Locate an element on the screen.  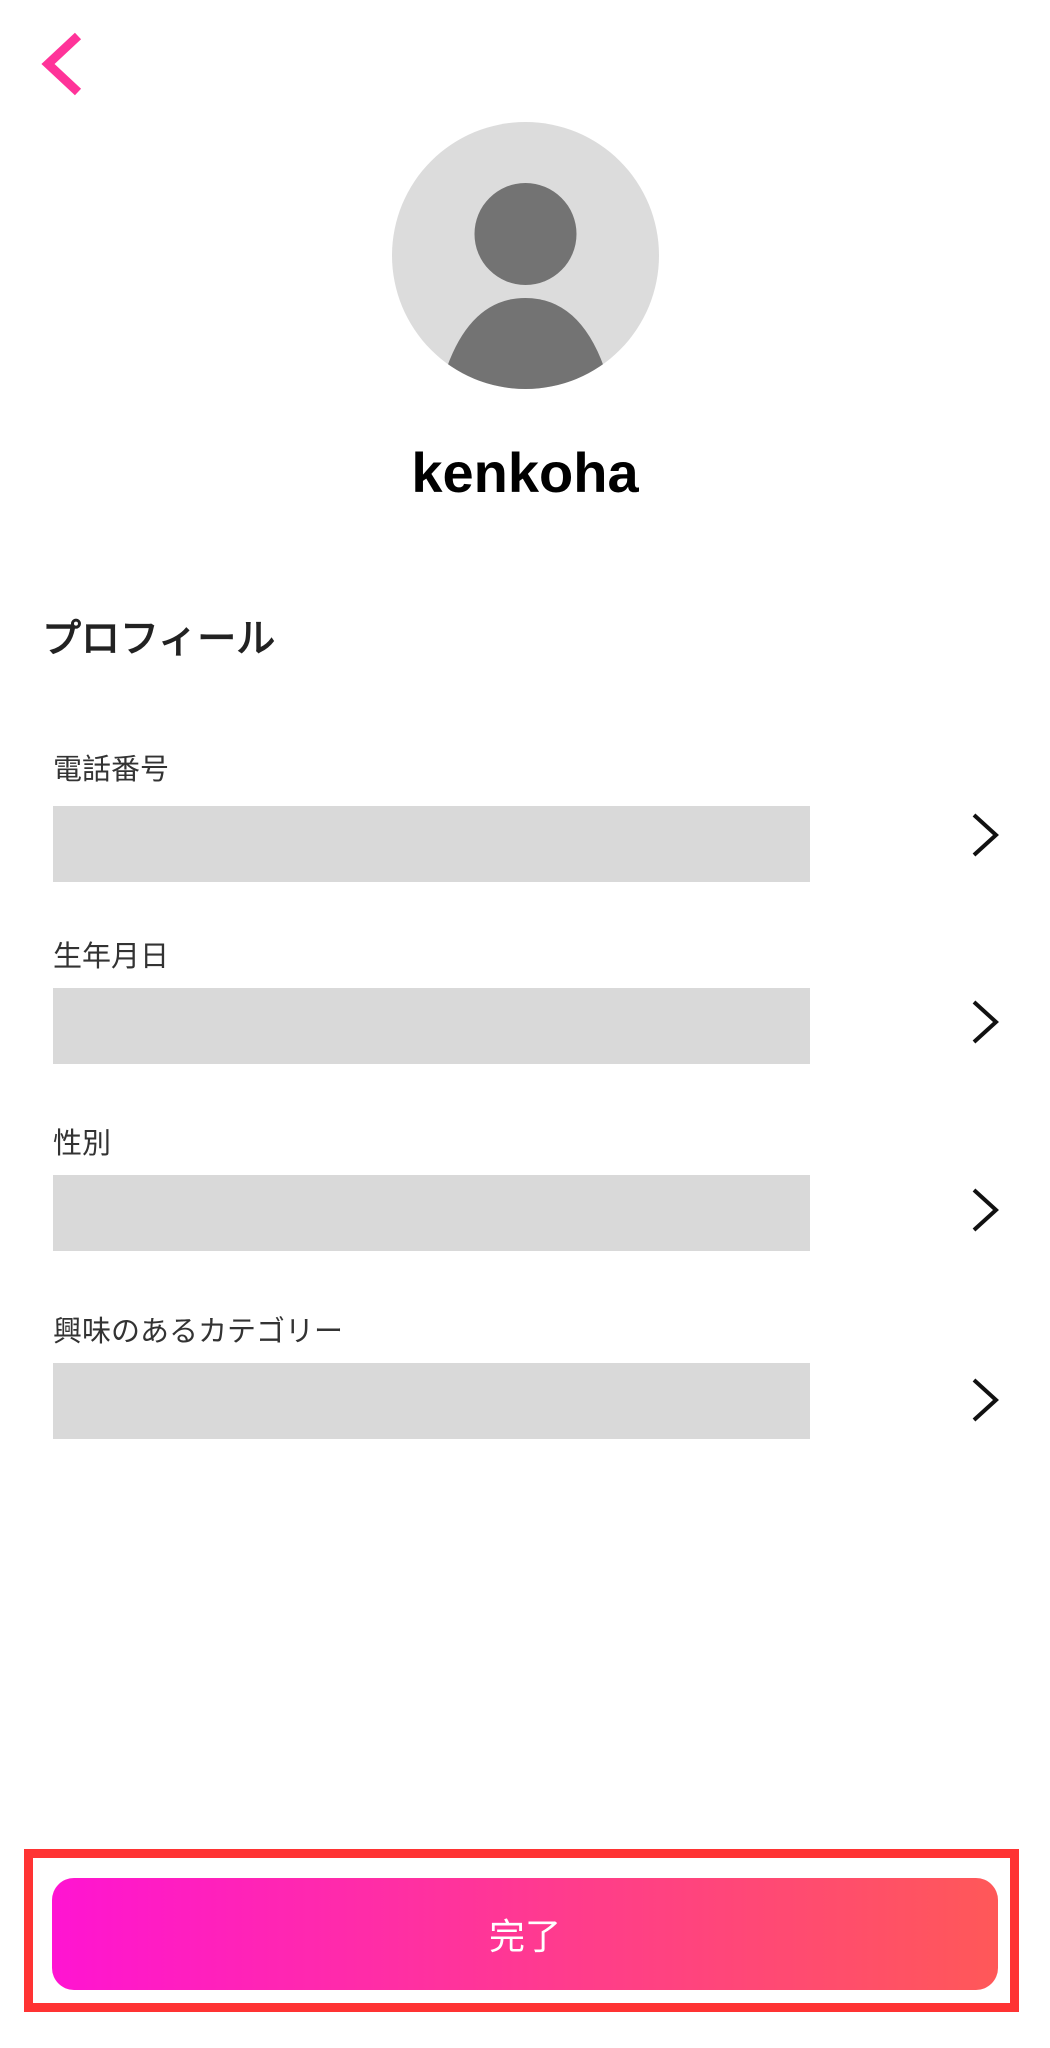
avatar is located at coordinates (525, 255).